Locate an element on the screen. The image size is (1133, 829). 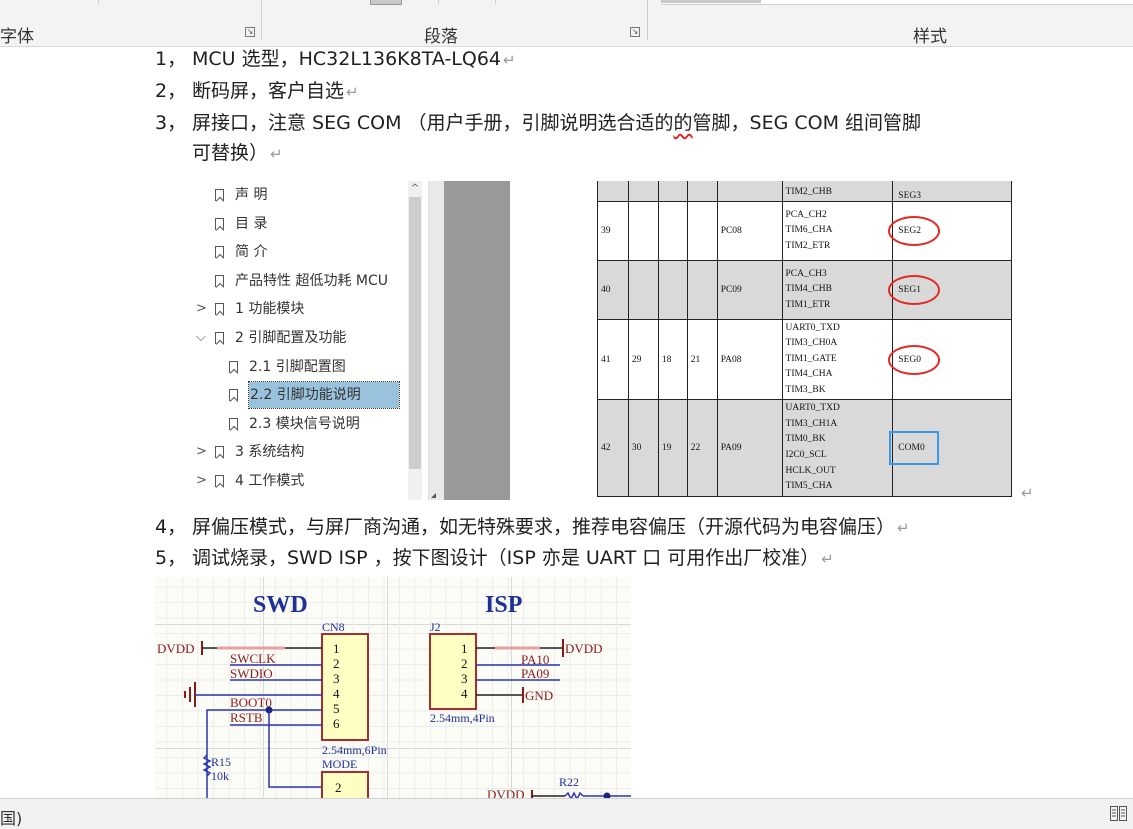
table-cell: 18 is located at coordinates (672, 359).